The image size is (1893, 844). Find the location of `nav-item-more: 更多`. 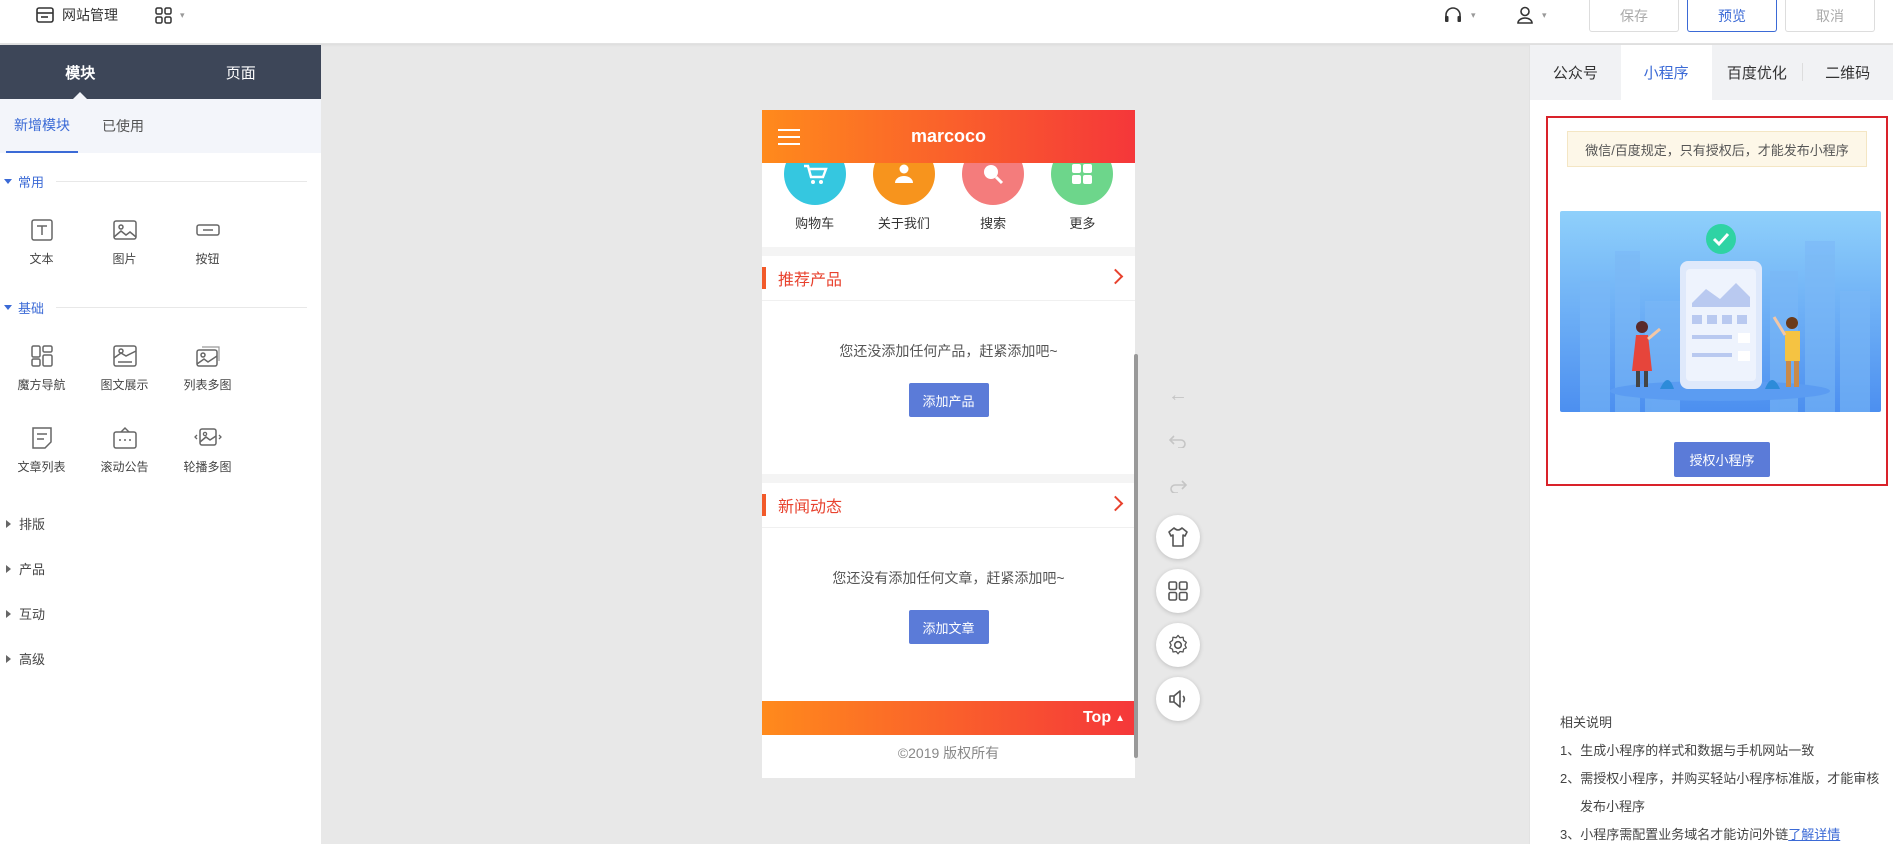

nav-item-more: 更多 is located at coordinates (1082, 205).